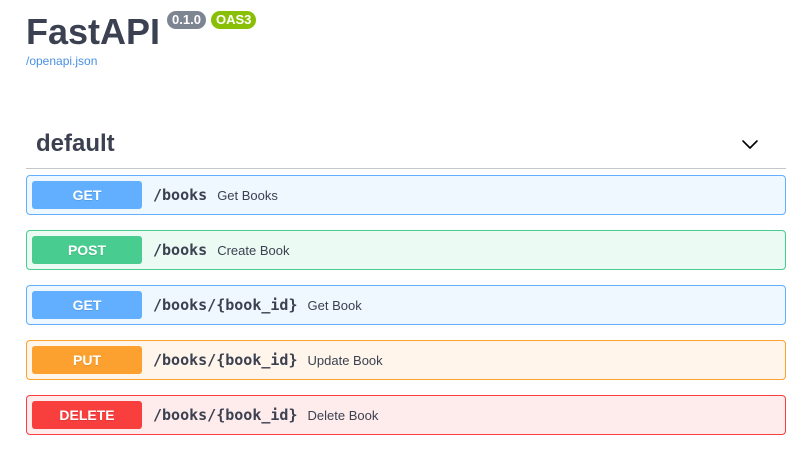 The width and height of the screenshot is (812, 454). I want to click on api-info: FastAPI 0.1.0 OAS3 /openapi.json, so click(141, 39).